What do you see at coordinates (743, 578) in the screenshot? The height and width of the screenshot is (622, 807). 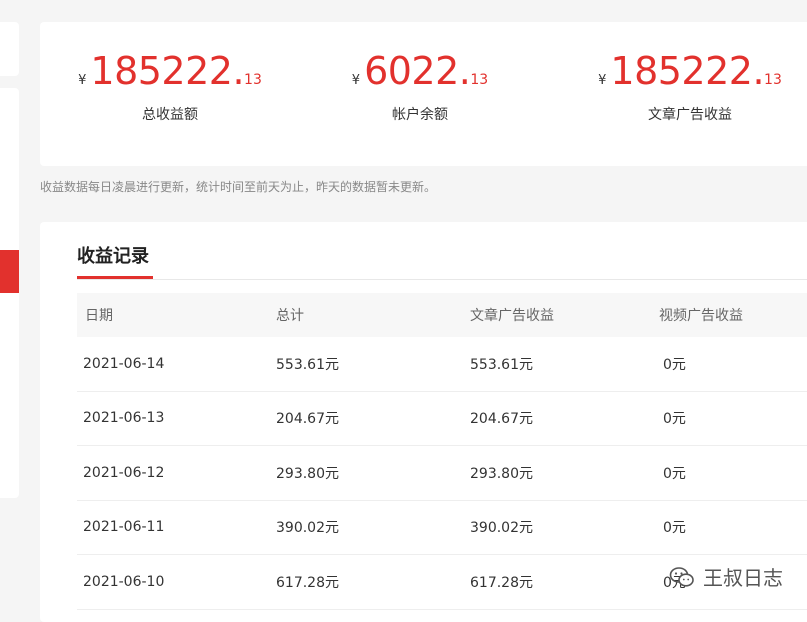 I see `watermark-text: 王叔日志` at bounding box center [743, 578].